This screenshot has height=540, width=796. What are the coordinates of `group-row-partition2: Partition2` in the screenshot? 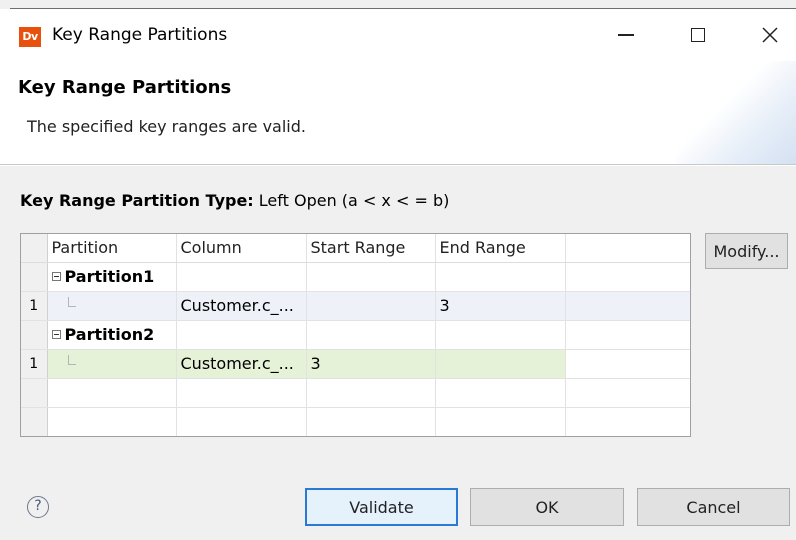 It's located at (355, 335).